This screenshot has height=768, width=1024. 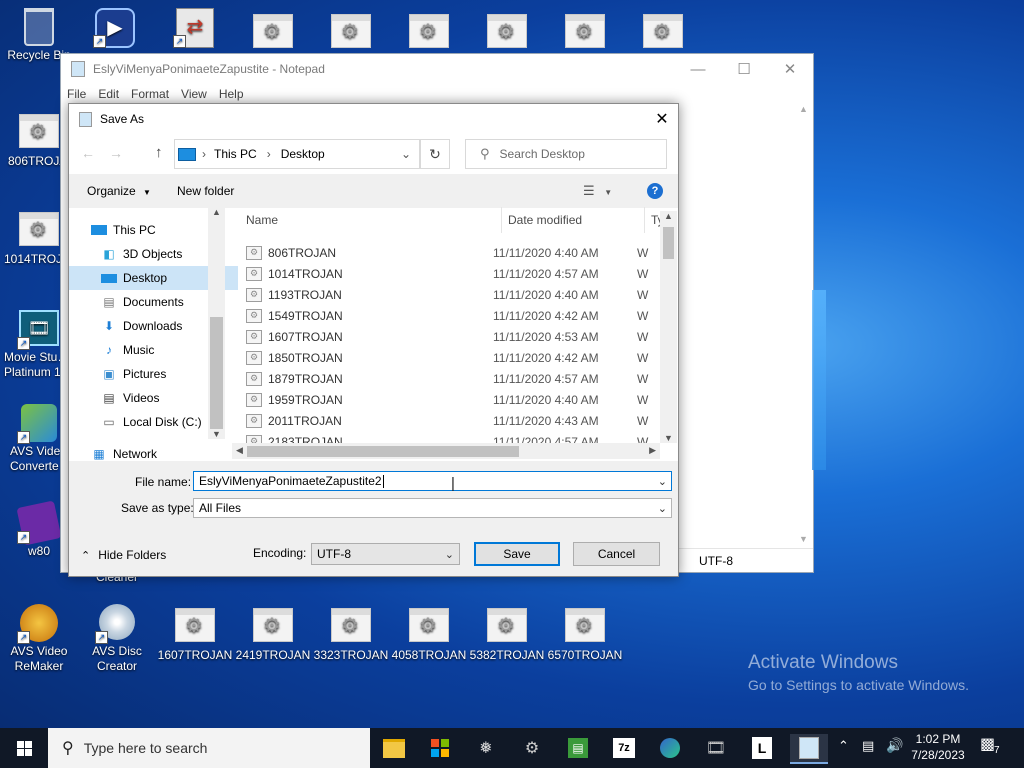 I want to click on chevron-up-icon: ⌃, so click(x=86, y=555).